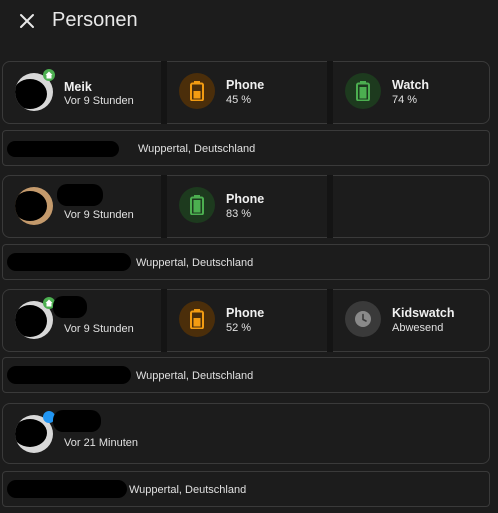 The height and width of the screenshot is (513, 498). Describe the element at coordinates (363, 319) in the screenshot. I see `clock-icon` at that location.